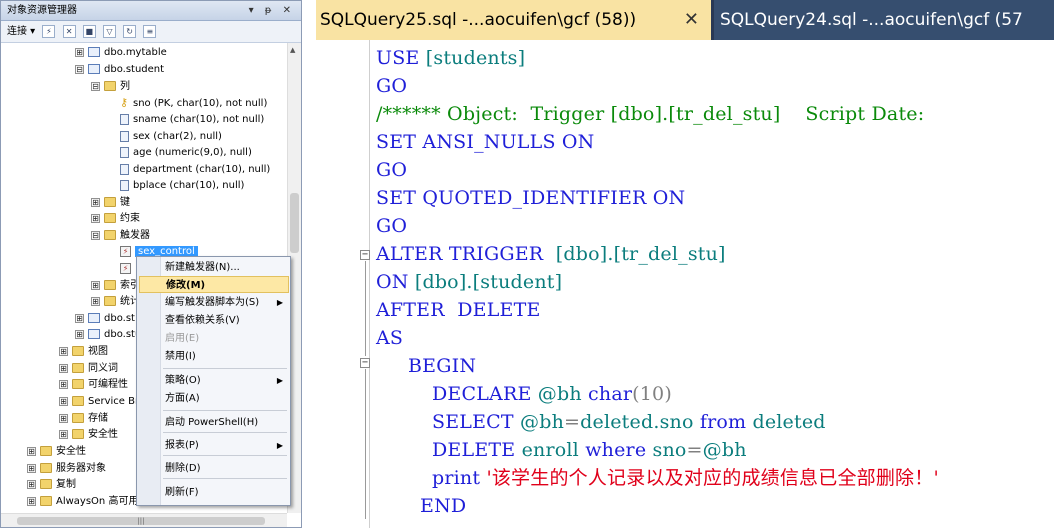 The image size is (1054, 528). I want to click on tree-node: ⊟ 列, so click(110, 87).